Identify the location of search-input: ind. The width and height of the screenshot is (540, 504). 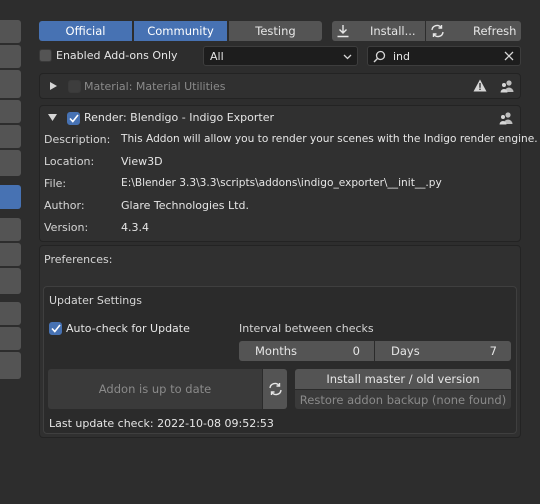
(401, 56).